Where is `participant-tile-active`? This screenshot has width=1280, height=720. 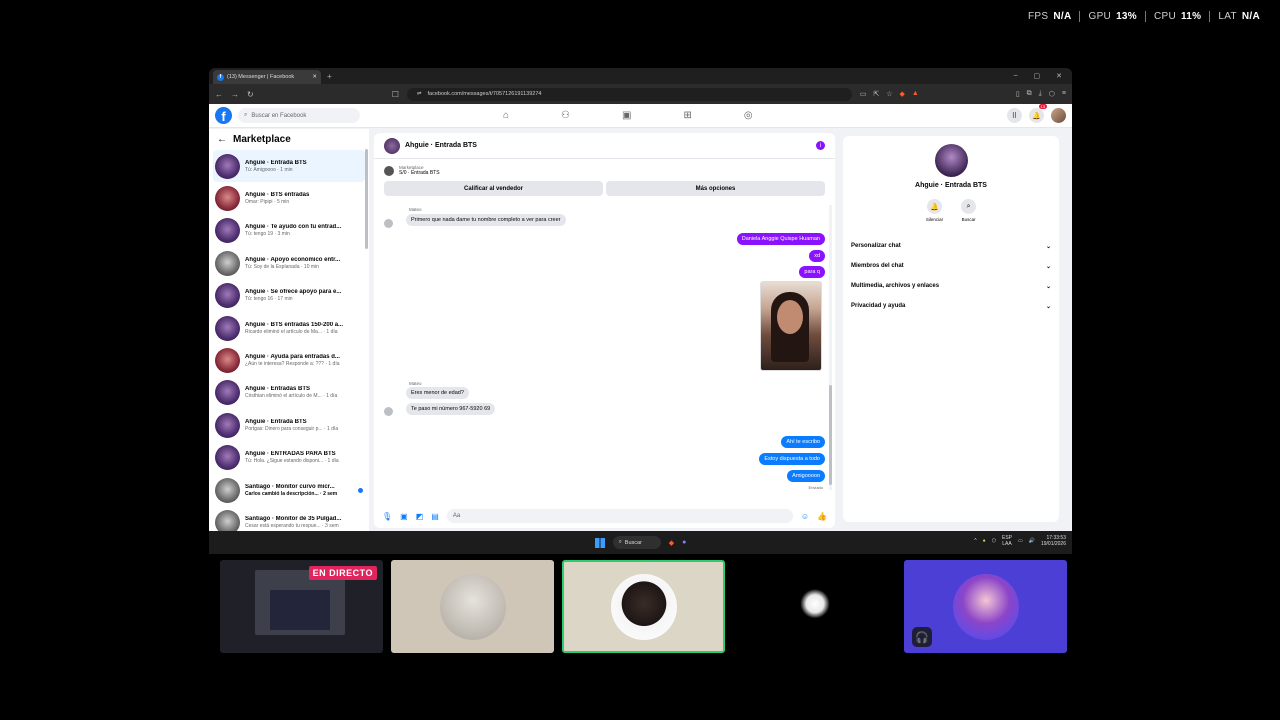
participant-tile-active is located at coordinates (643, 606).